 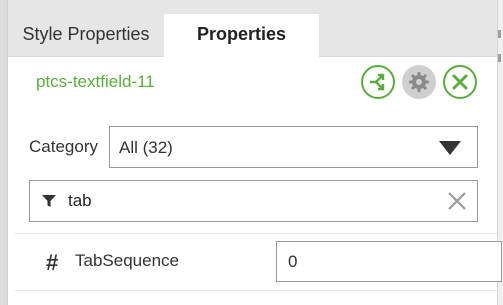 What do you see at coordinates (256, 290) in the screenshot?
I see `divider` at bounding box center [256, 290].